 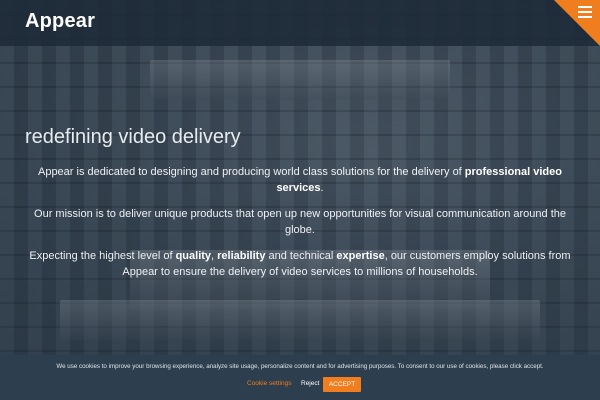 I want to click on menu-button, so click(x=577, y=23).